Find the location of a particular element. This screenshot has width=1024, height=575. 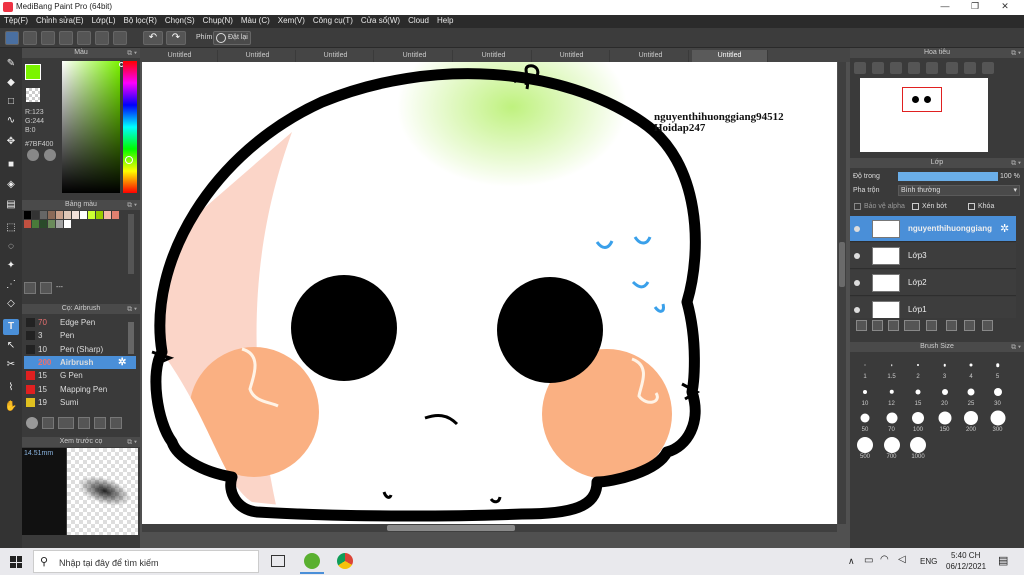

lock-checkbox is located at coordinates (971, 206).